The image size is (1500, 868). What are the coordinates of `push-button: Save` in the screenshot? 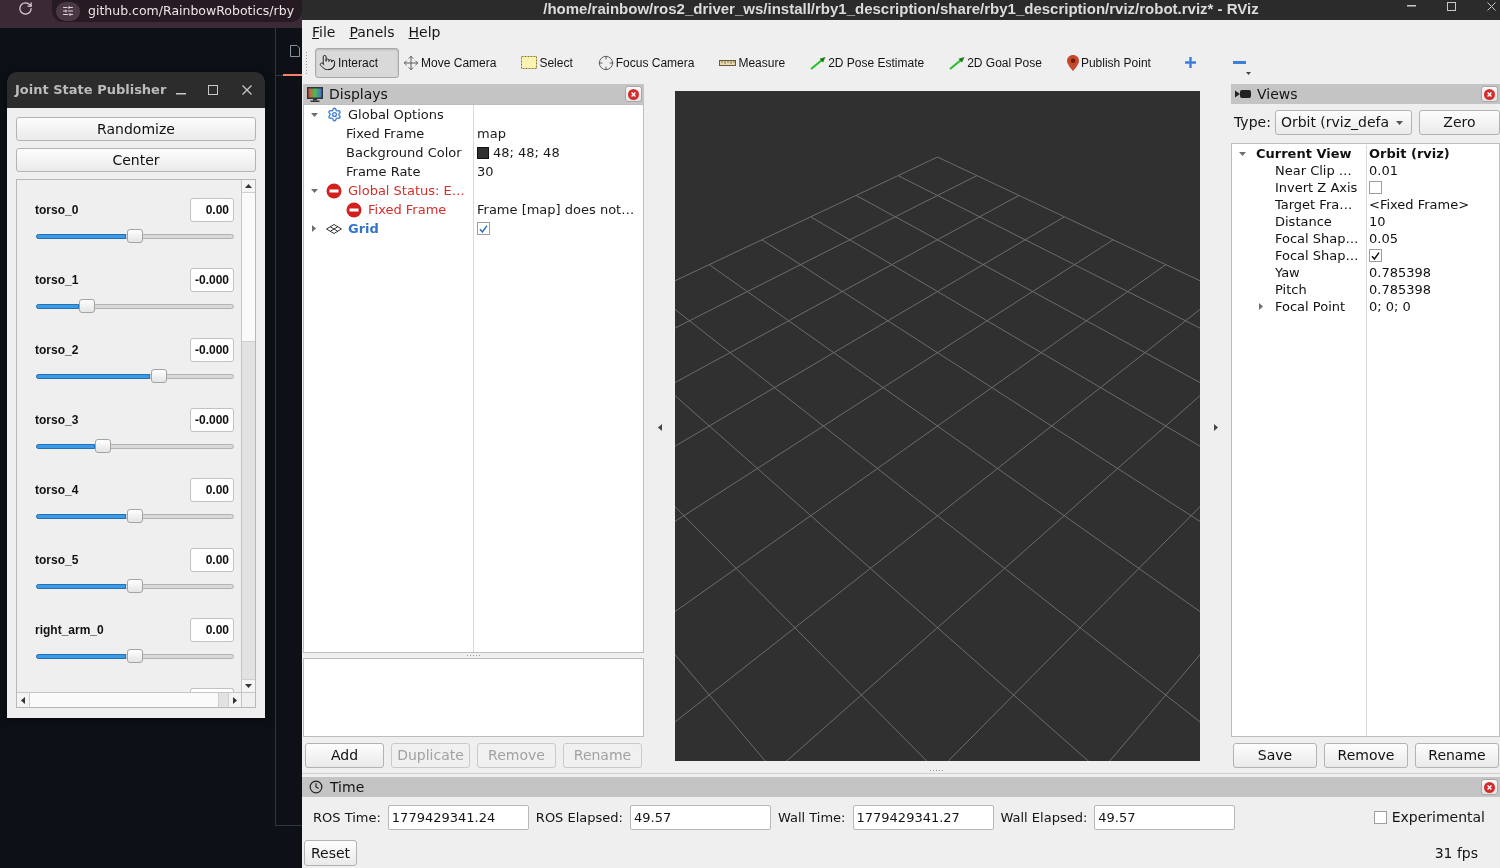 It's located at (1275, 755).